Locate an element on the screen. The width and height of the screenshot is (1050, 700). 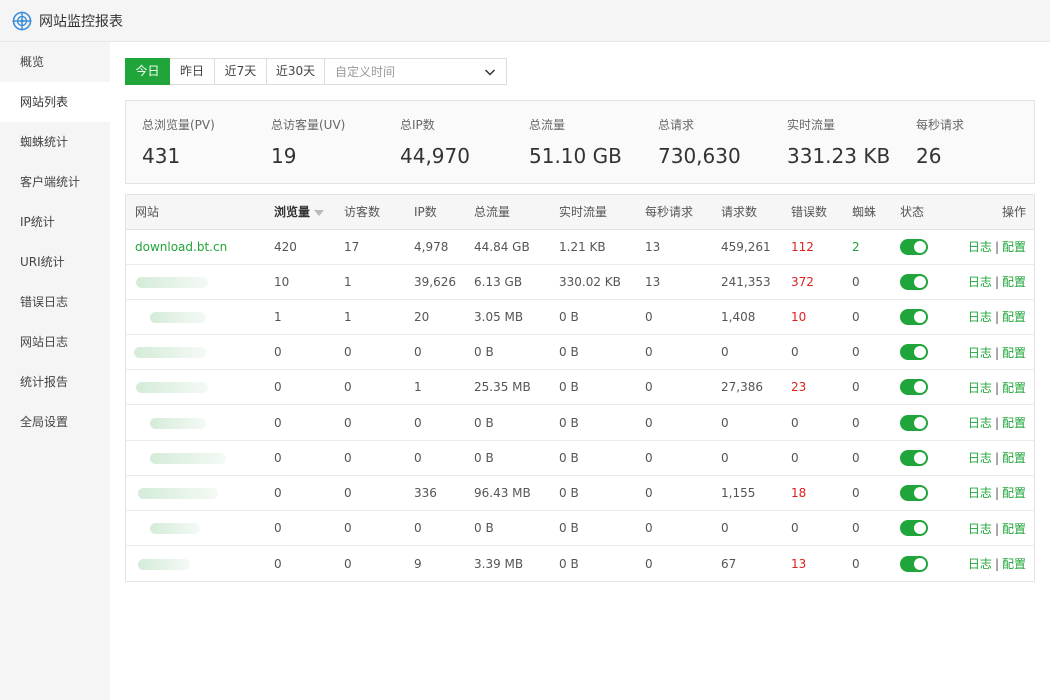
cell-qps: 13 is located at coordinates (653, 281).